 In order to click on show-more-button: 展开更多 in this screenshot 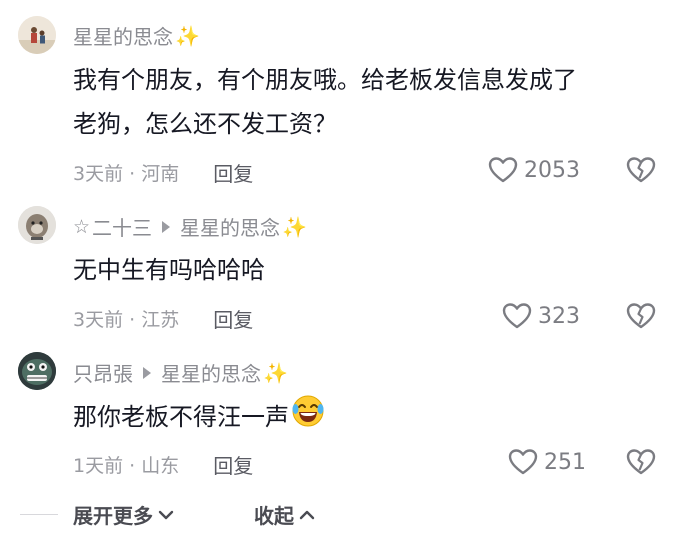, I will do `click(124, 514)`.